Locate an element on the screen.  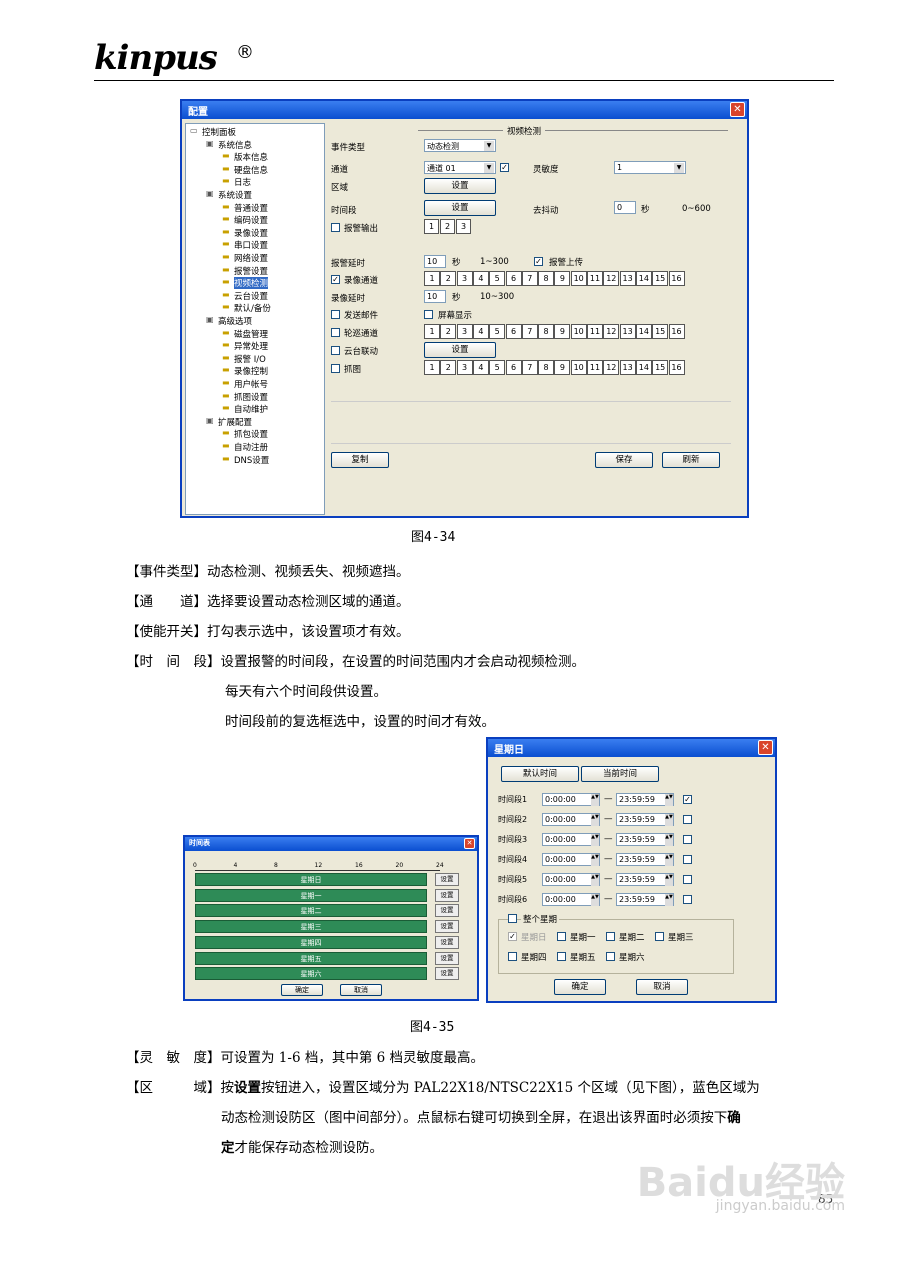
region-setup-button: 设置 is located at coordinates (460, 186).